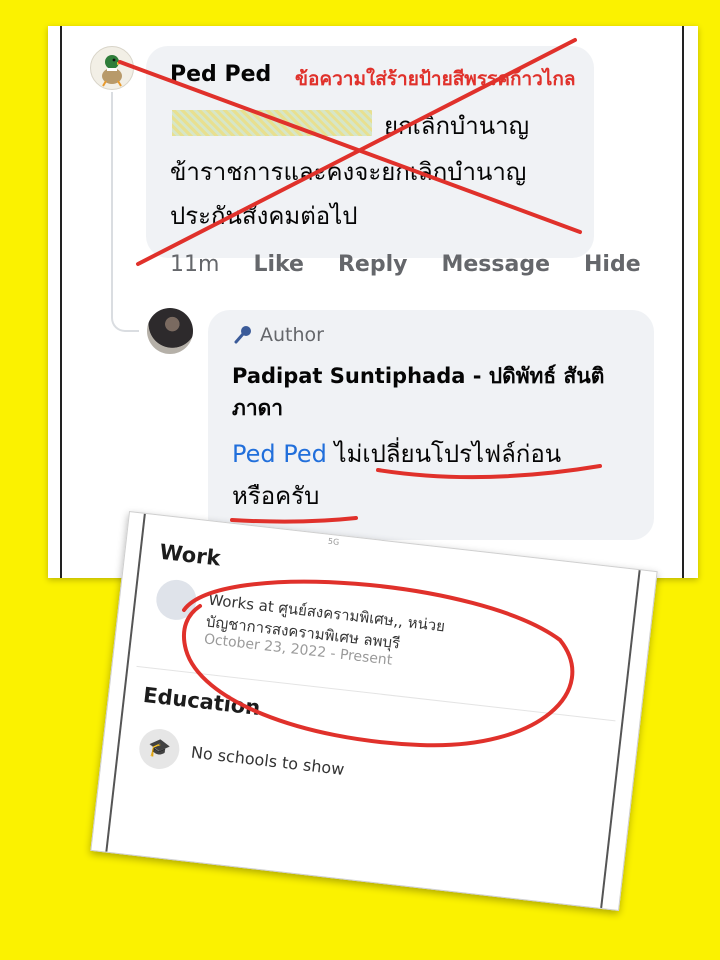 The image size is (720, 960). Describe the element at coordinates (279, 454) in the screenshot. I see `reply-mention: Ped Ped` at that location.